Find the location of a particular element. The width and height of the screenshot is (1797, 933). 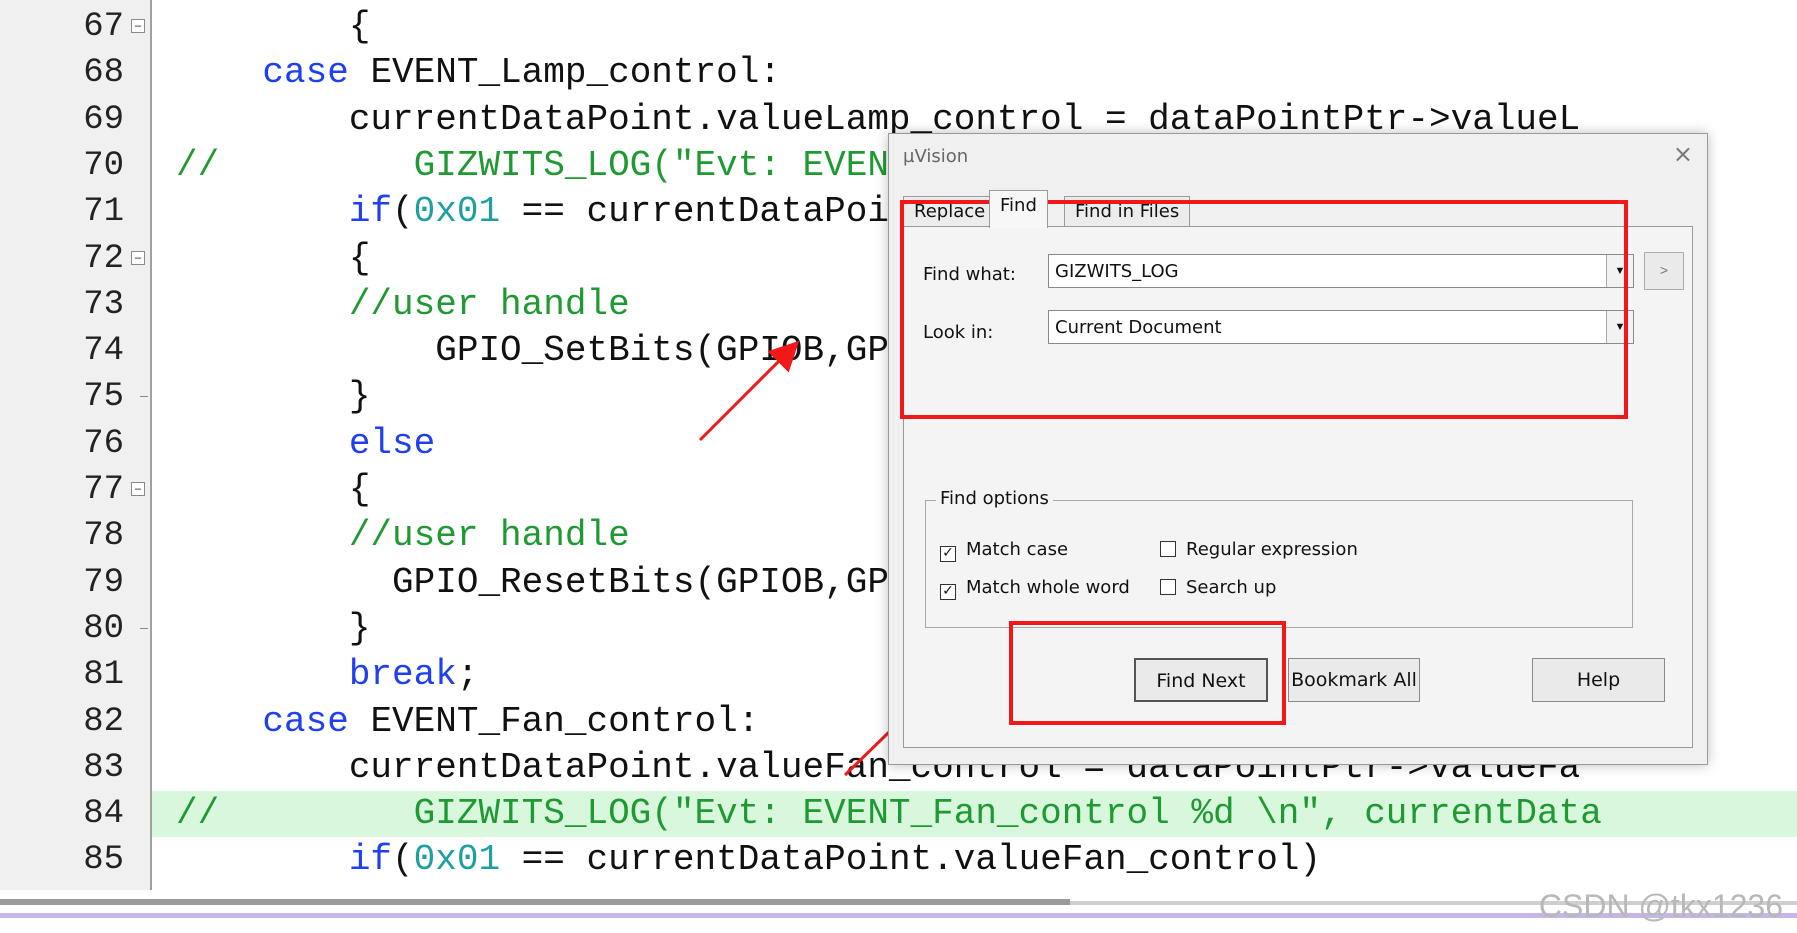

match-whole-word-label: Match whole word is located at coordinates (1048, 587).